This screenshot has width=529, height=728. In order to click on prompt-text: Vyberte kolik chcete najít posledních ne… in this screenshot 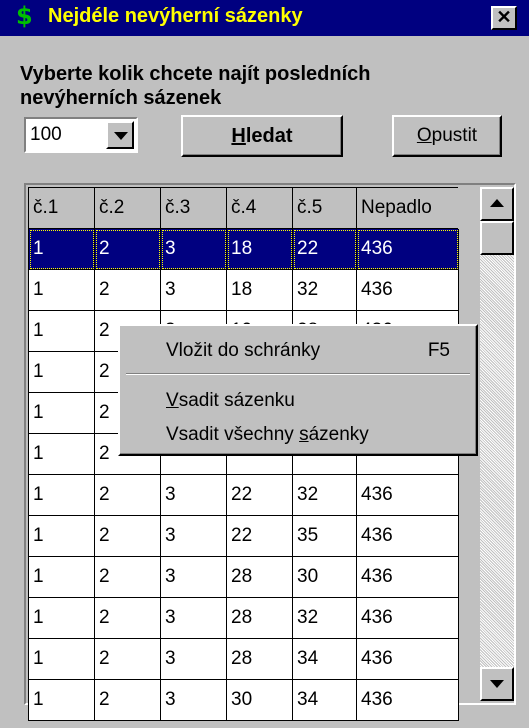, I will do `click(260, 86)`.